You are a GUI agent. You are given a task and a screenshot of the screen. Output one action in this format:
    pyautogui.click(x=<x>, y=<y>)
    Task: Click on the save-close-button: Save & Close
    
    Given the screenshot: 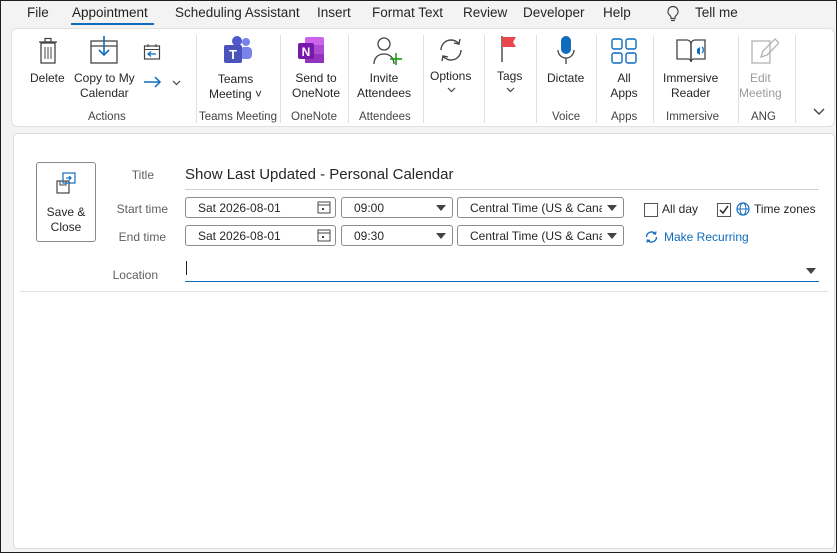 What is the action you would take?
    pyautogui.click(x=66, y=202)
    